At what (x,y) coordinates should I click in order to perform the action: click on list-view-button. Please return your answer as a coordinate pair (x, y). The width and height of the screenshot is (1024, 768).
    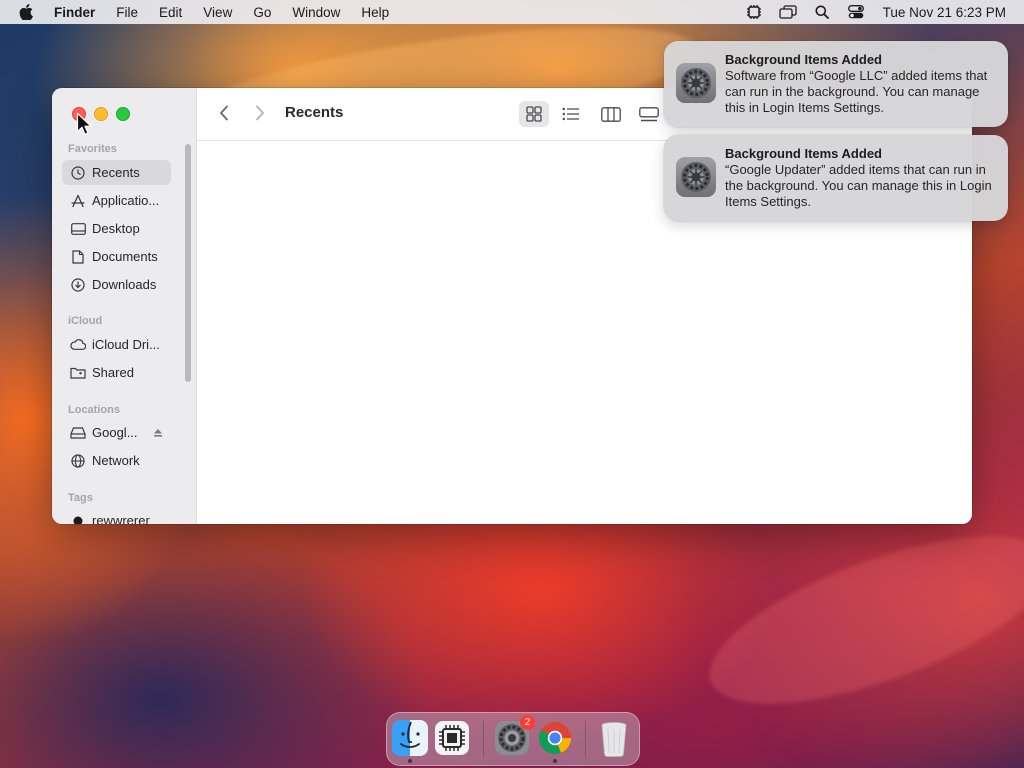
    Looking at the image, I should click on (571, 114).